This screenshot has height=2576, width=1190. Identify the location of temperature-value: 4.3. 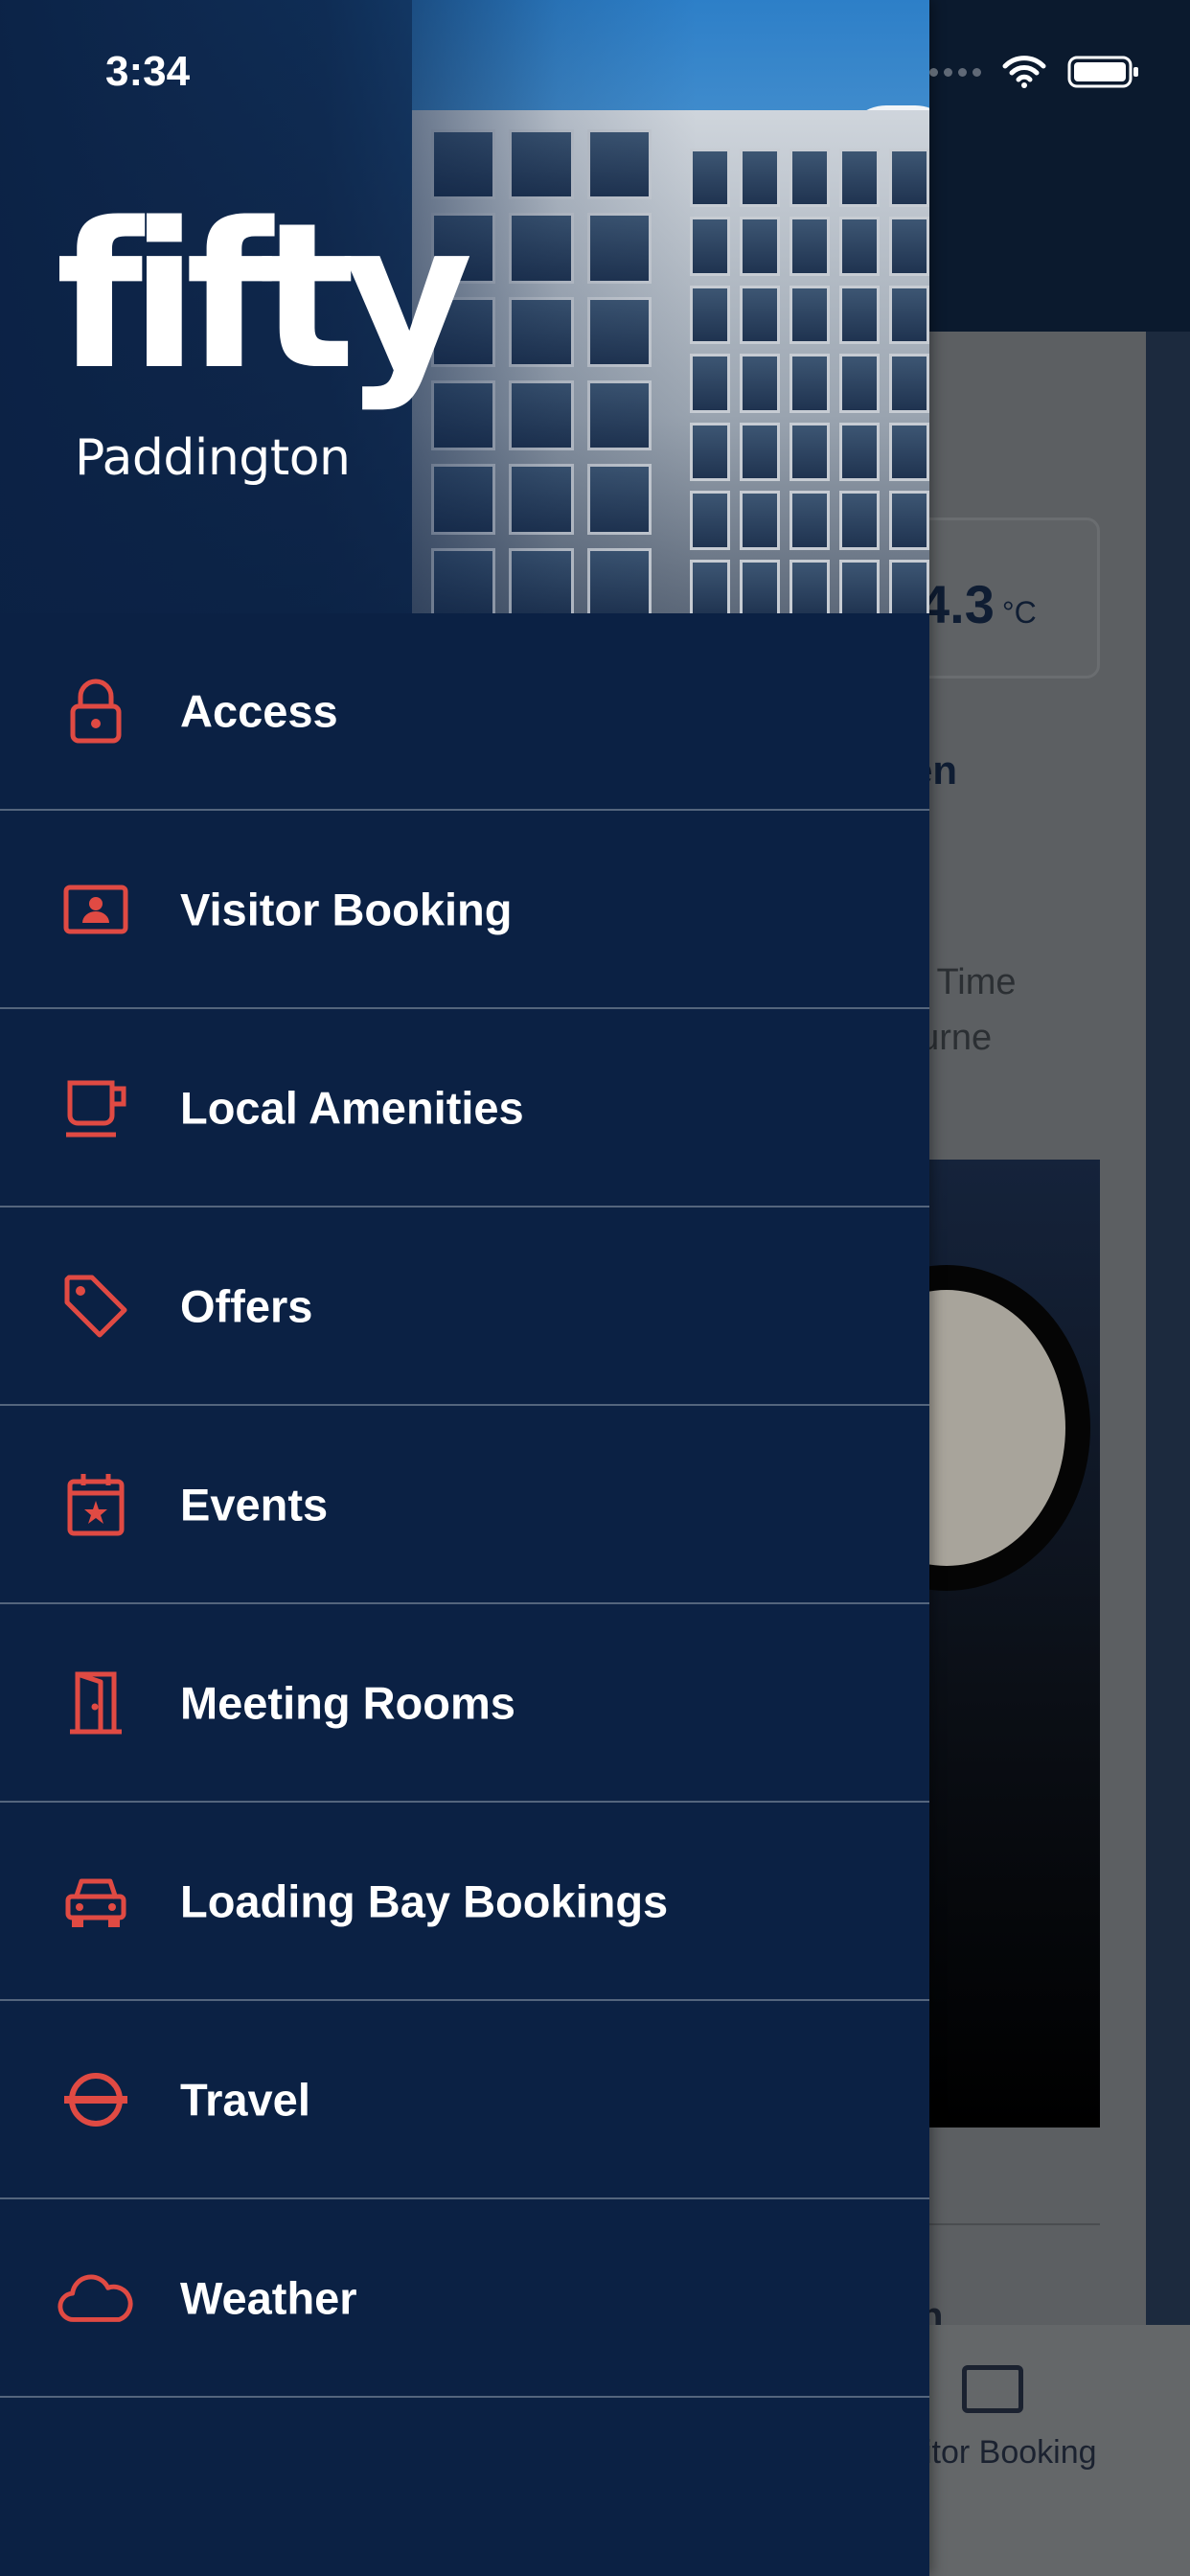
(958, 604).